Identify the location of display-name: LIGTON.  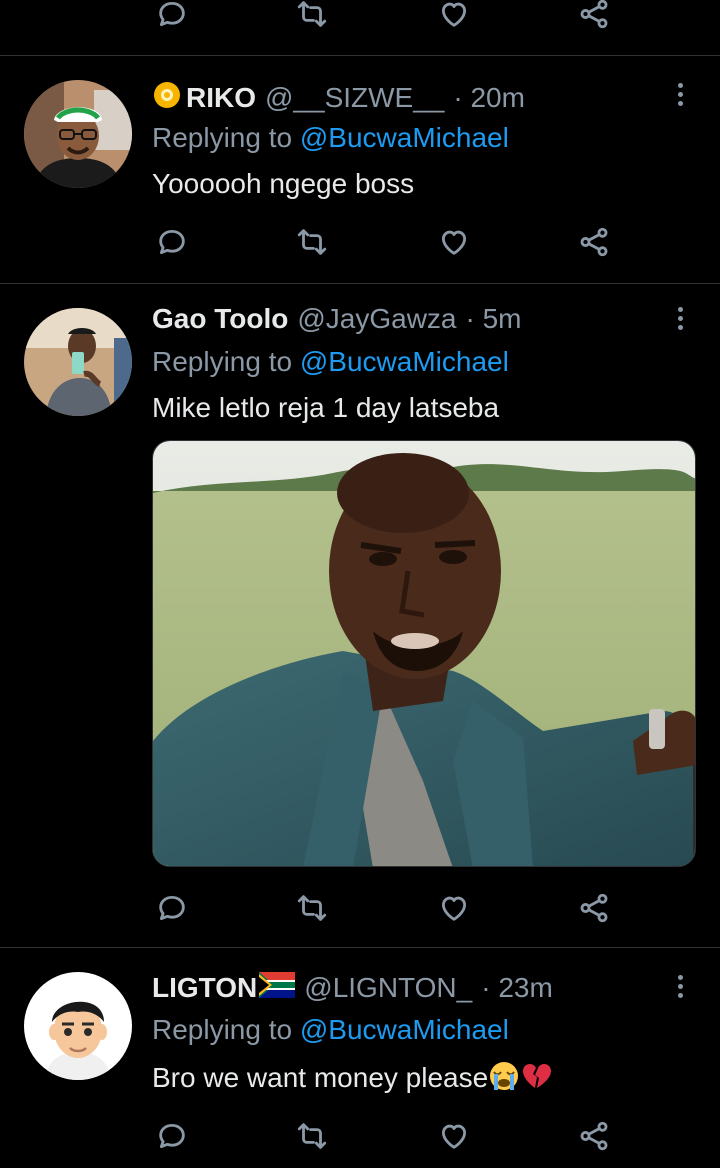
(204, 988).